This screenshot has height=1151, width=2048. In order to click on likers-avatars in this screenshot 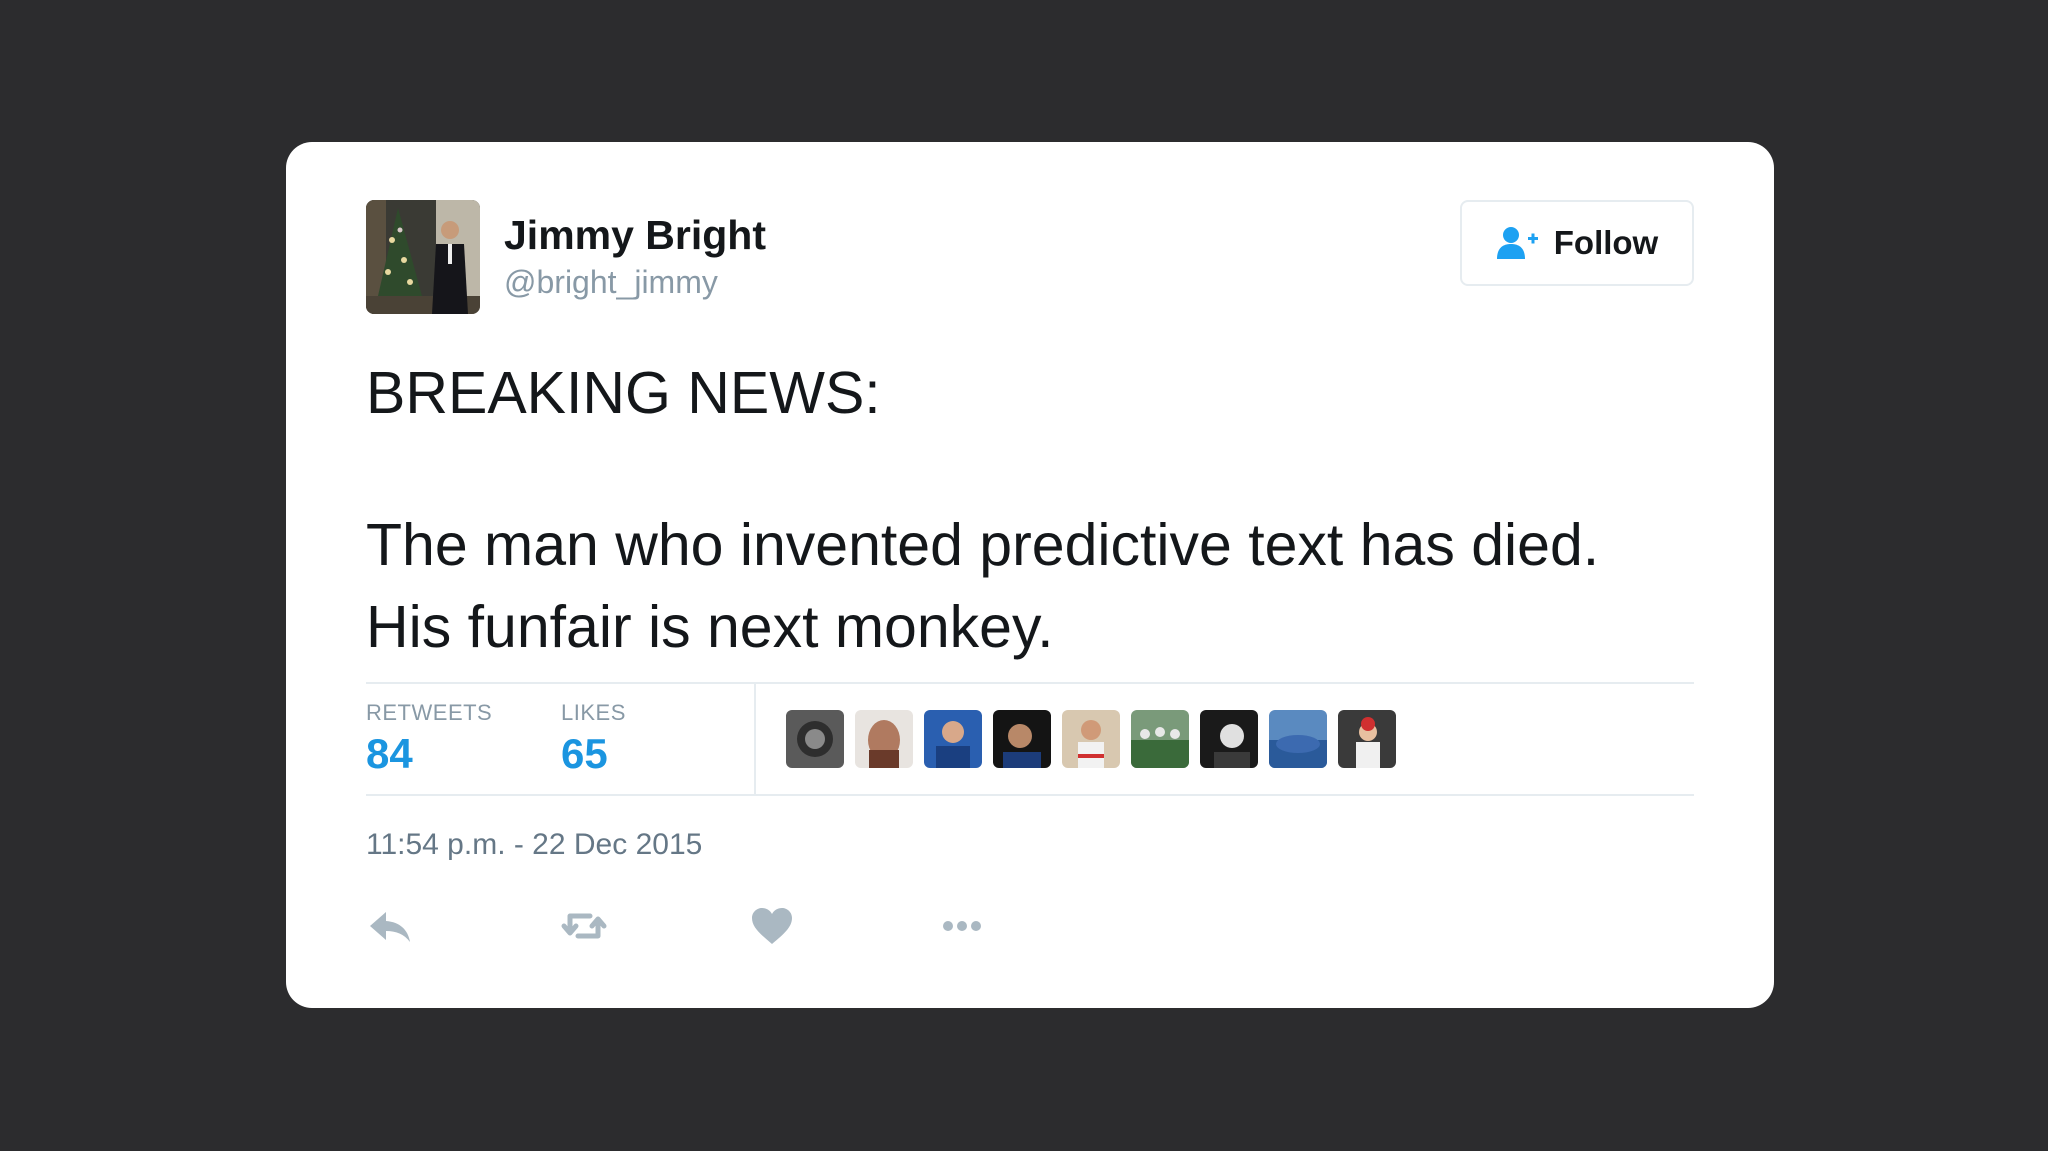, I will do `click(1091, 739)`.